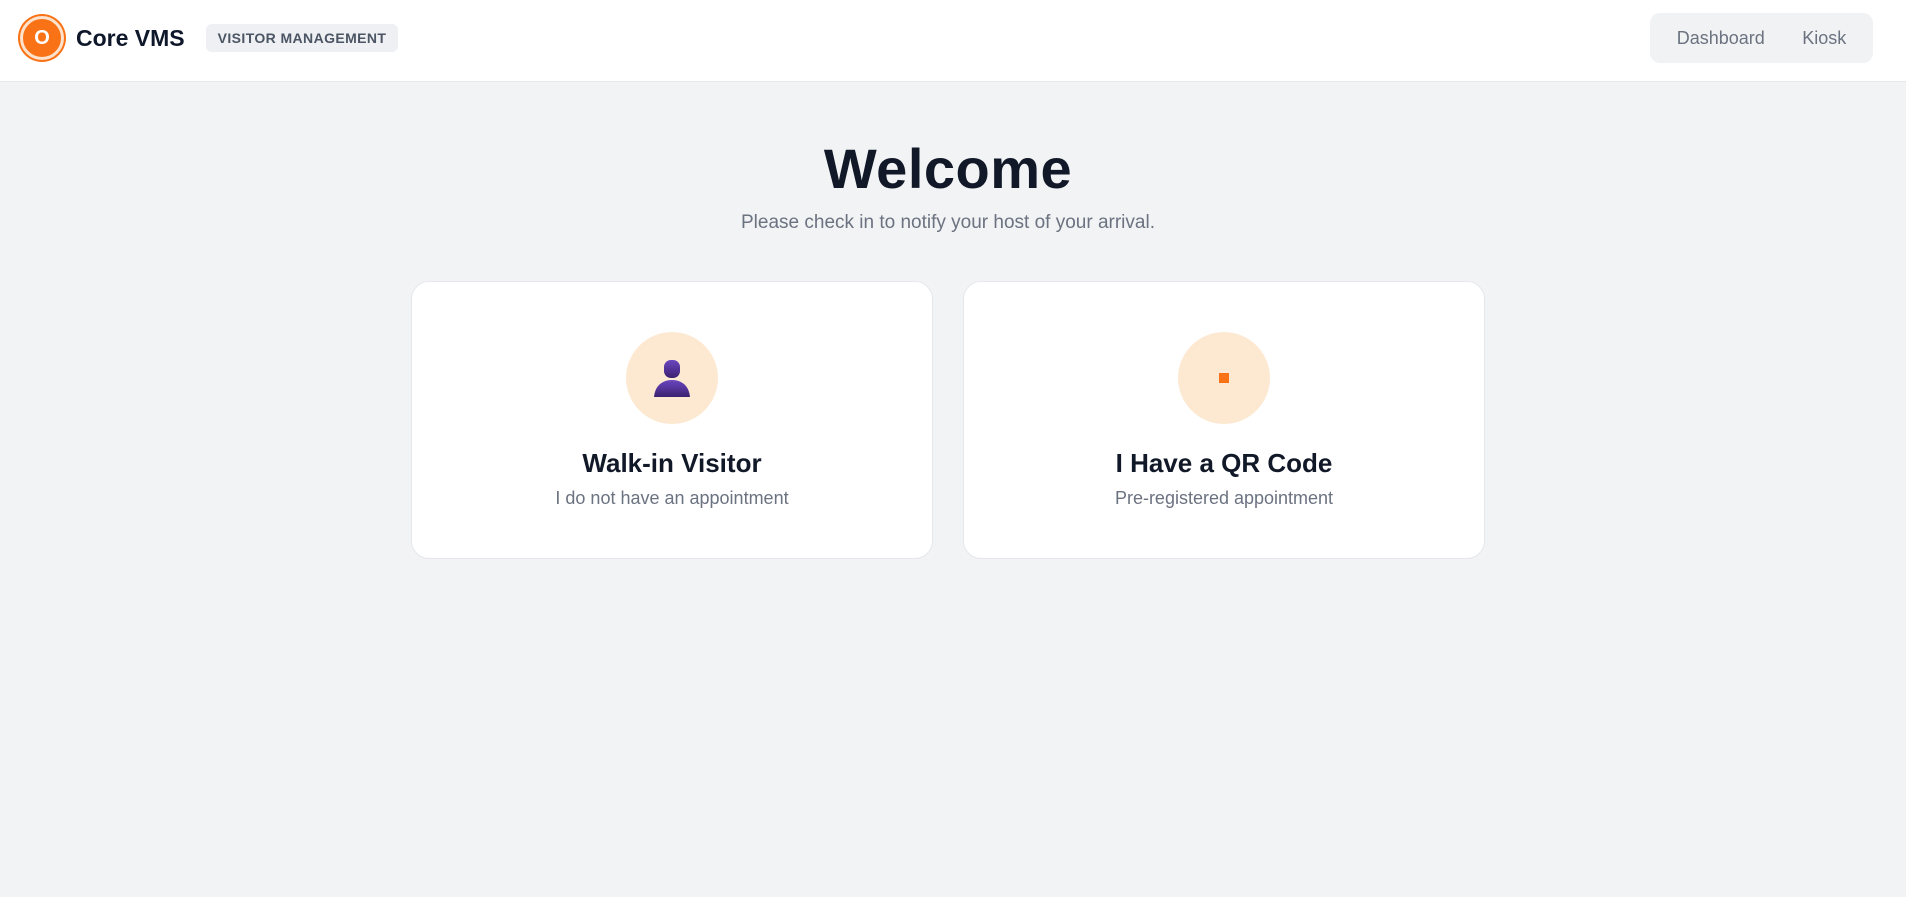  Describe the element at coordinates (1224, 498) in the screenshot. I see `qr-code-subtitle: Pre-registered appointment` at that location.